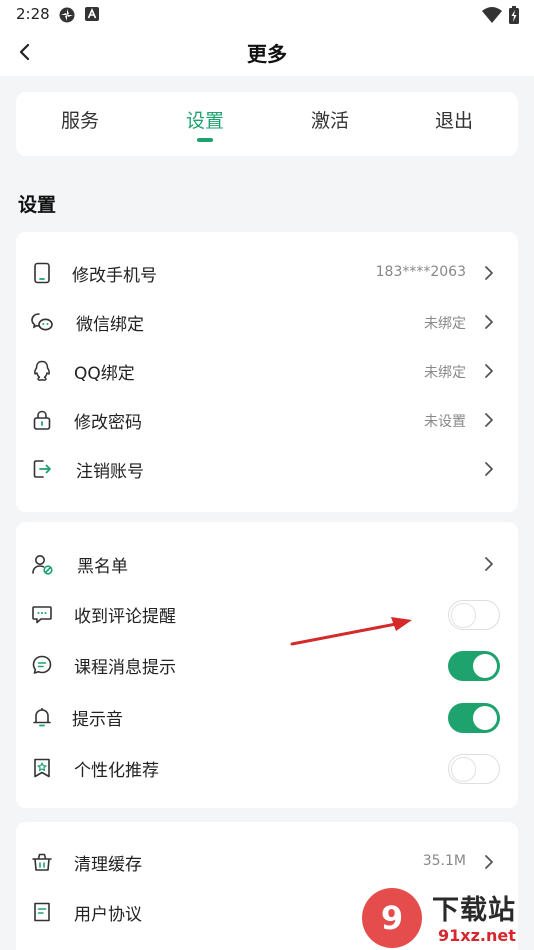 The height and width of the screenshot is (950, 534). What do you see at coordinates (42, 912) in the screenshot?
I see `document-icon` at bounding box center [42, 912].